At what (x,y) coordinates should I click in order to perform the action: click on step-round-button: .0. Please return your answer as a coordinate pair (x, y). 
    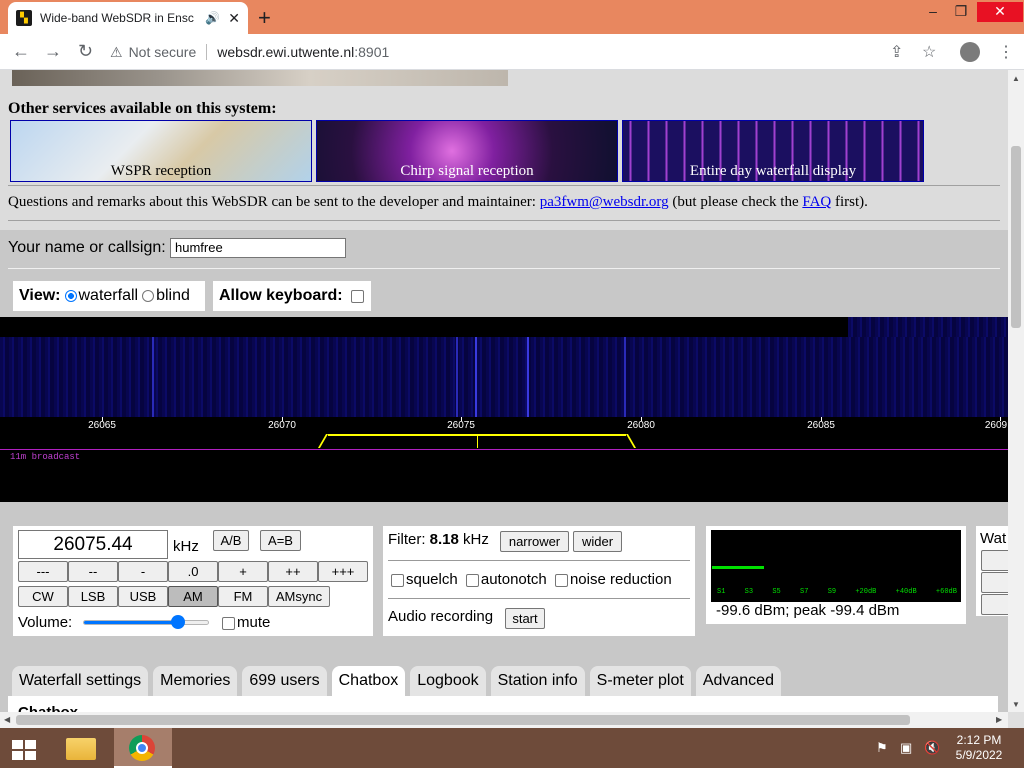
    Looking at the image, I should click on (193, 571).